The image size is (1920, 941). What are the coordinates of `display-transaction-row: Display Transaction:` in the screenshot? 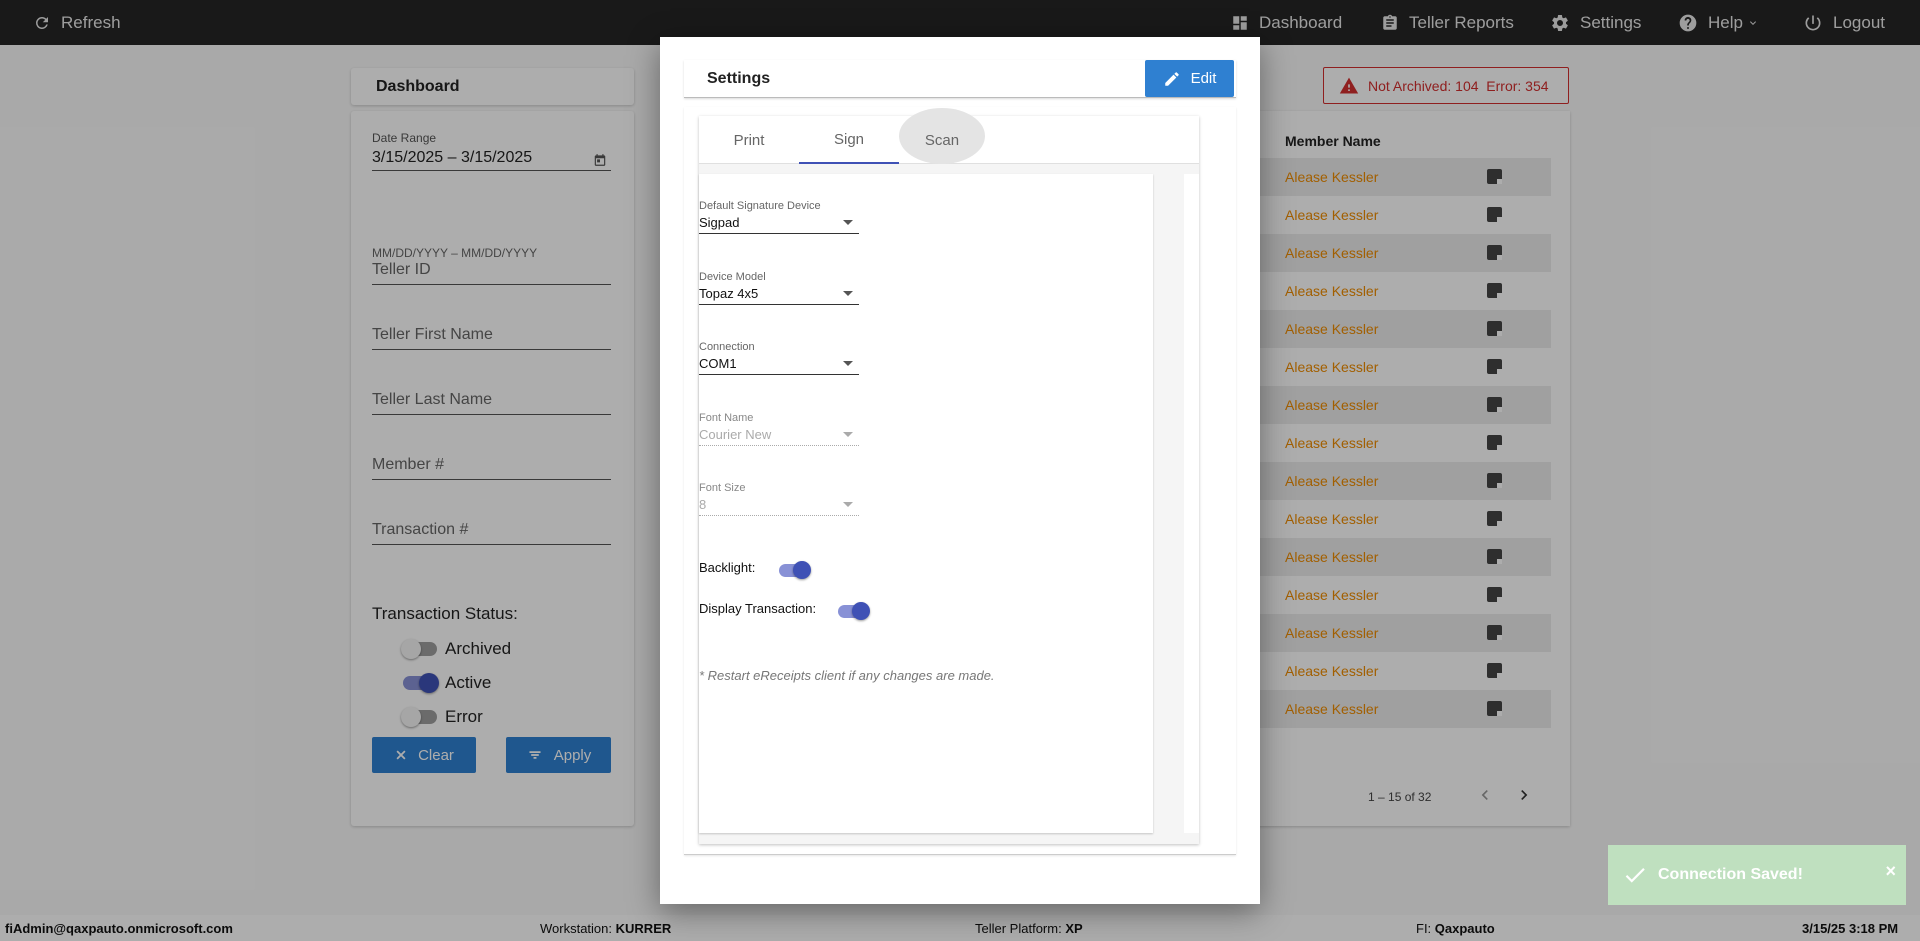 It's located at (785, 609).